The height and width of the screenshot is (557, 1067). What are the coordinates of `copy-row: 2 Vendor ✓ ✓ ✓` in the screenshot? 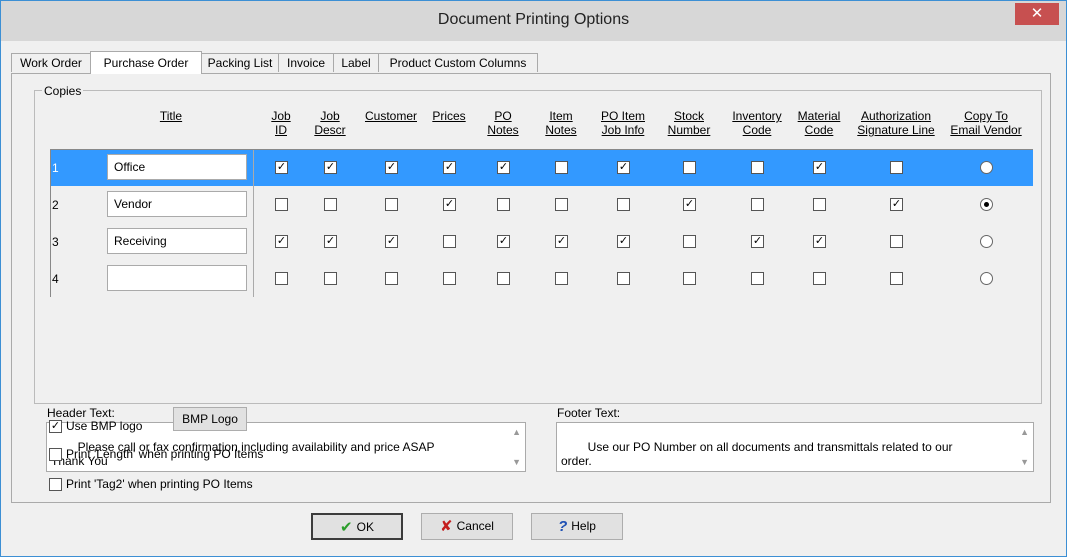 It's located at (541, 204).